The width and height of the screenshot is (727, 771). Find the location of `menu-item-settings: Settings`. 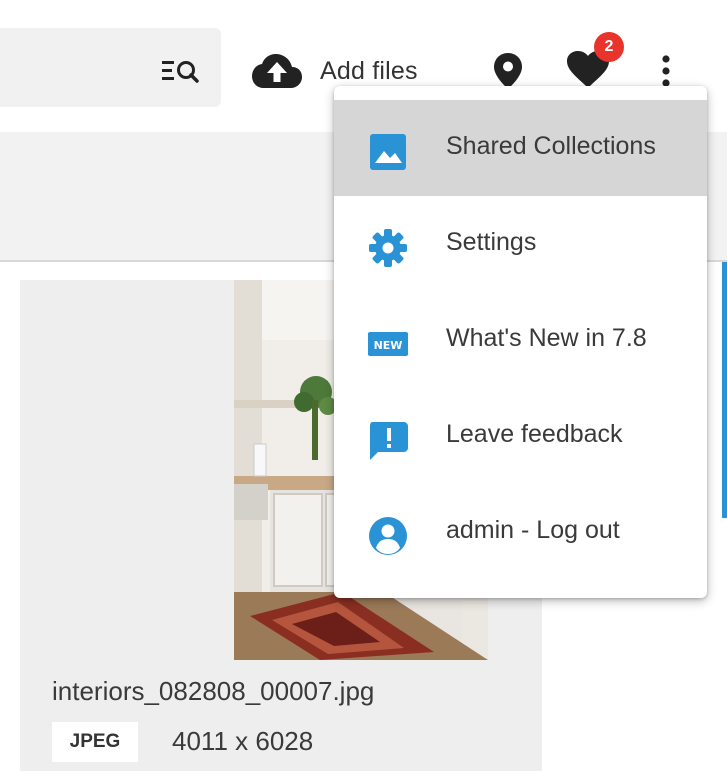

menu-item-settings: Settings is located at coordinates (520, 244).